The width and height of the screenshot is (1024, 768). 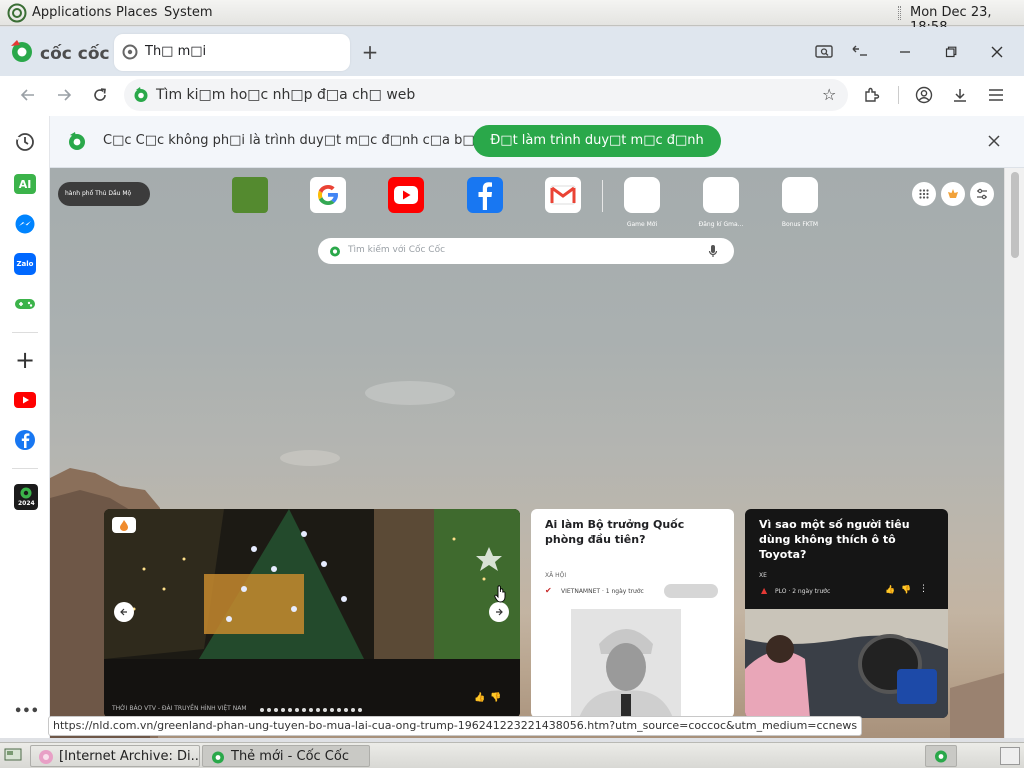 I want to click on year-label: 2024, so click(x=26, y=503).